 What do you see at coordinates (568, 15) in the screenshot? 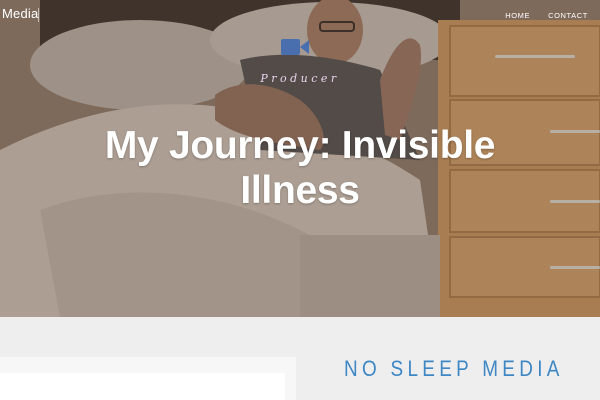
I see `nav-contact: CONTACT` at bounding box center [568, 15].